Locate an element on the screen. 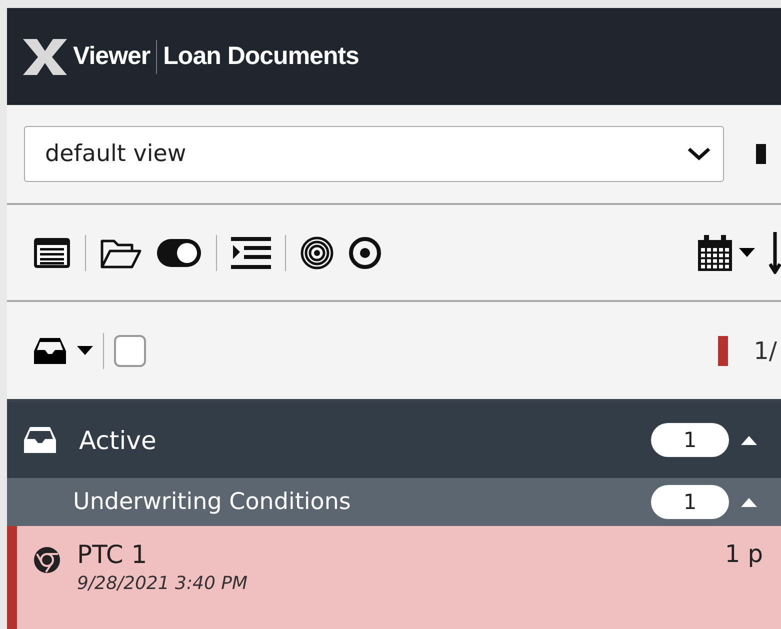 This screenshot has width=781, height=629. flag-marker is located at coordinates (723, 351).